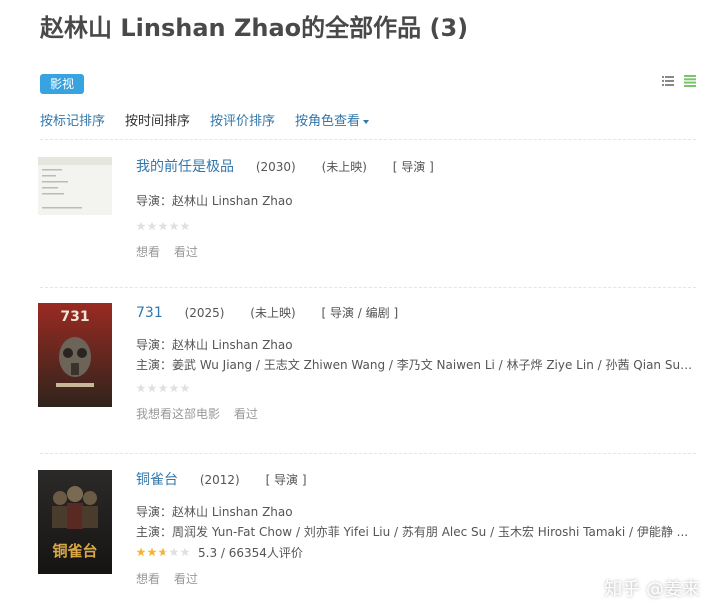 The width and height of the screenshot is (720, 613). I want to click on sort-bar: 按标记排序 按时间排序 按评价排序 按角色查看, so click(214, 119).